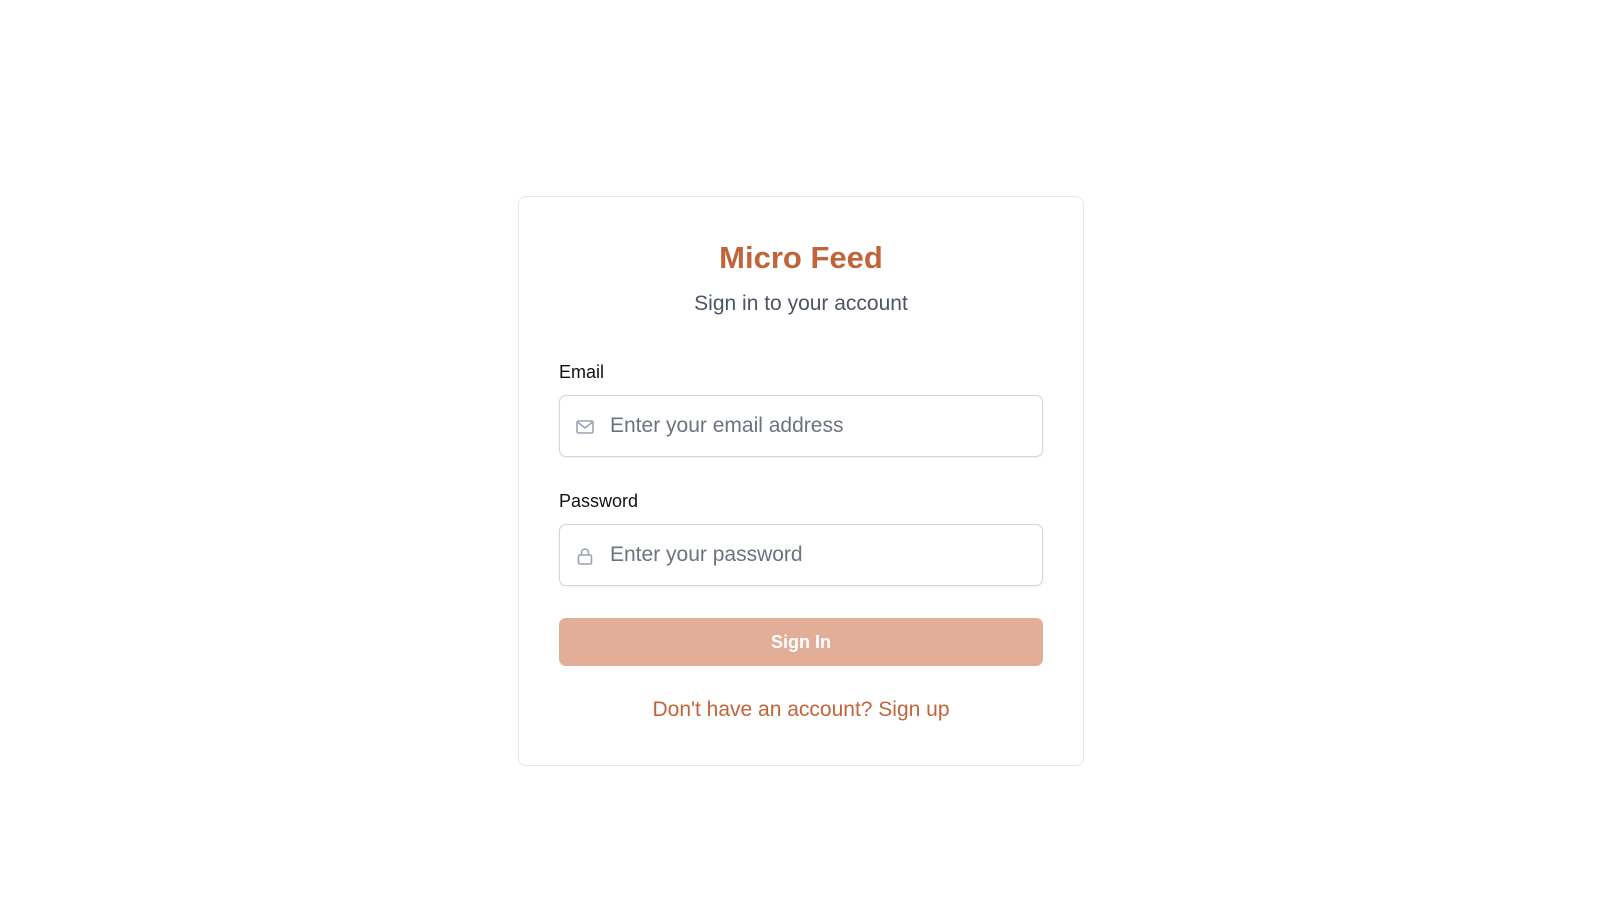 The width and height of the screenshot is (1609, 919). Describe the element at coordinates (820, 426) in the screenshot. I see `email-field` at that location.